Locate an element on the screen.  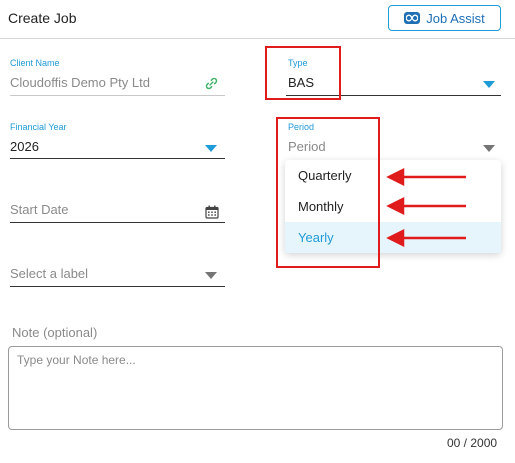
header-divider is located at coordinates (257, 38).